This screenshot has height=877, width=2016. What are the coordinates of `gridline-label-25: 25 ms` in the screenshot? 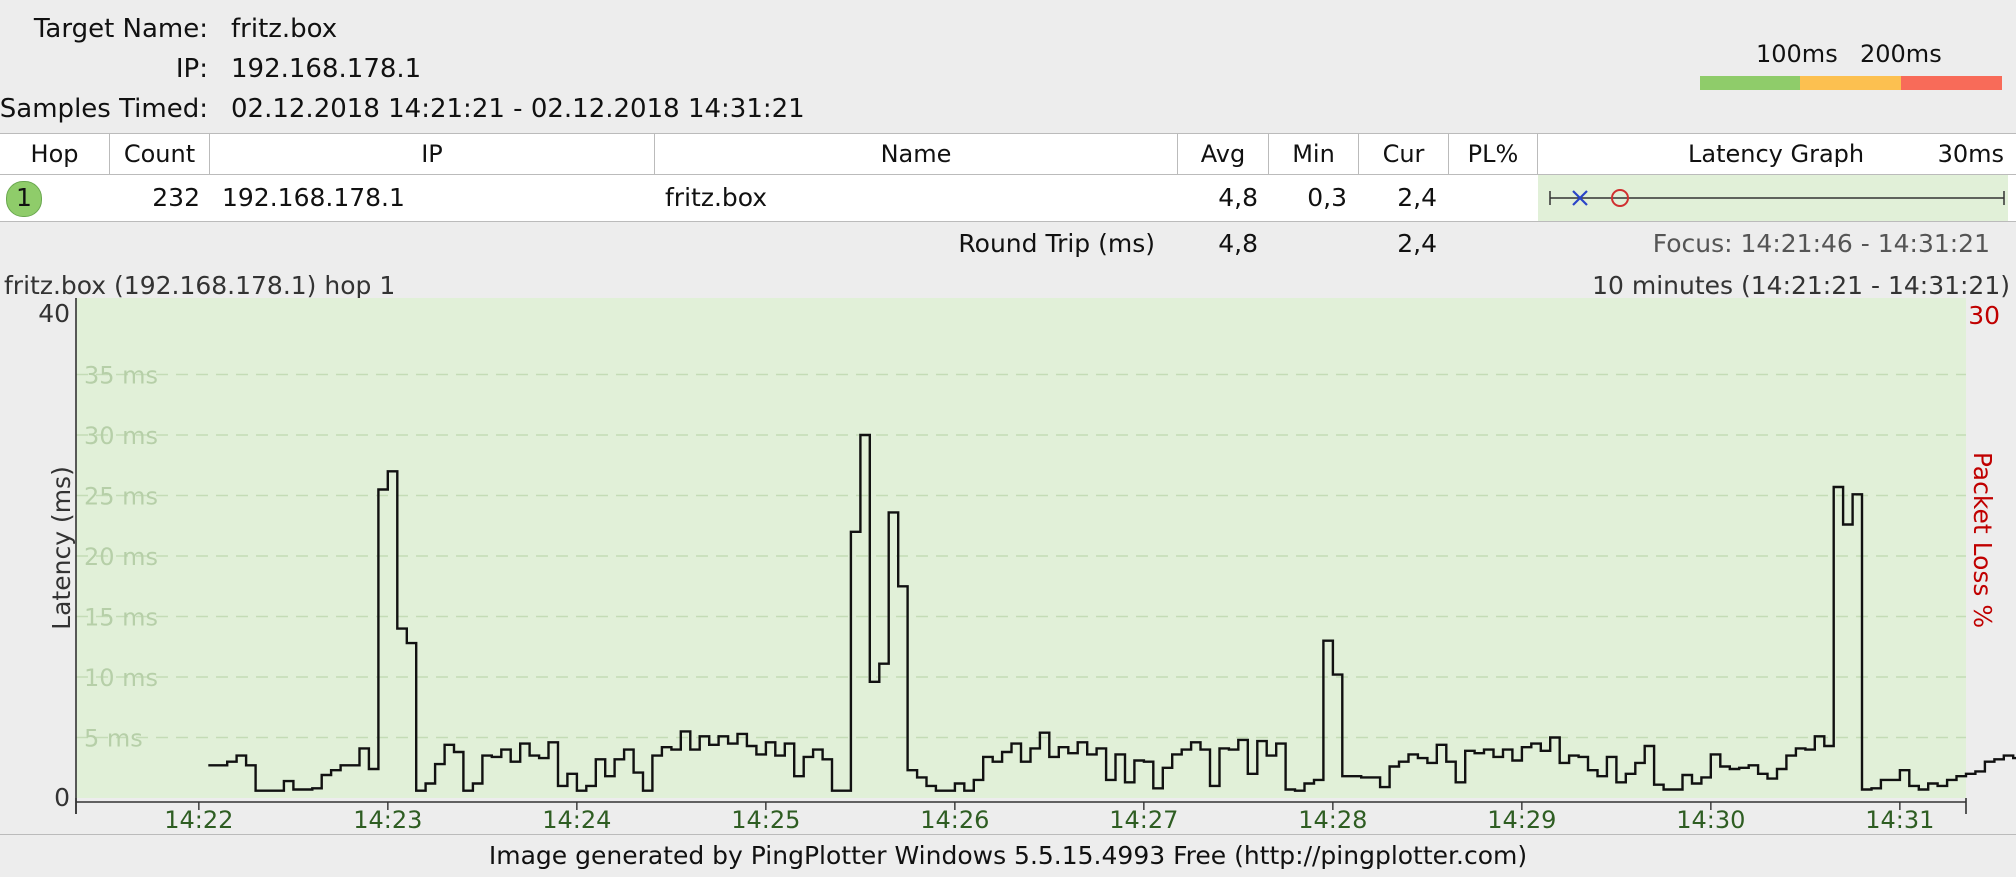 It's located at (121, 497).